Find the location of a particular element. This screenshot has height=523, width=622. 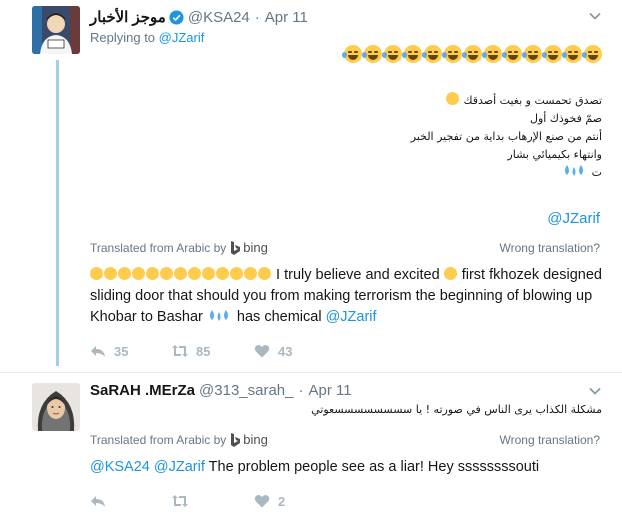

retweet-count: 85 is located at coordinates (203, 351).